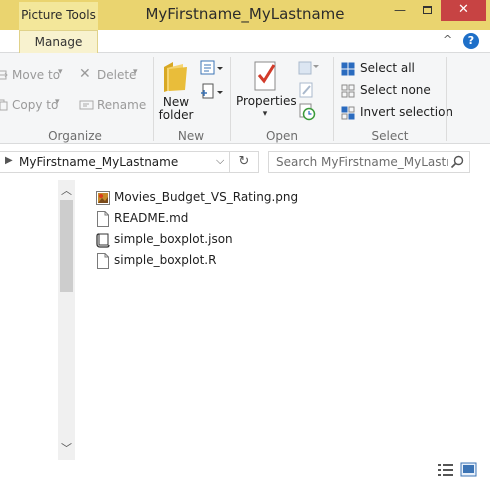 The height and width of the screenshot is (488, 490). What do you see at coordinates (98, 162) in the screenshot?
I see `address-path: MyFirstname_MyLastname` at bounding box center [98, 162].